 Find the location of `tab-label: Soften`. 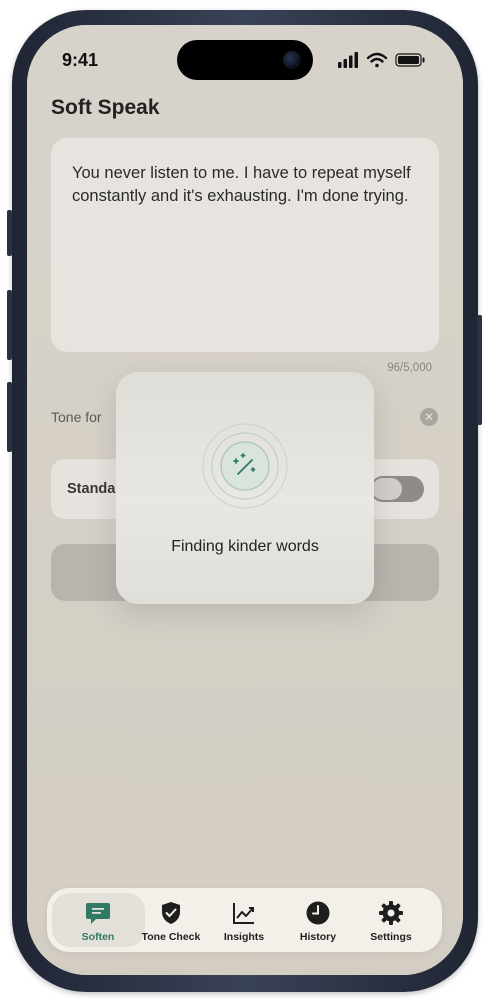

tab-label: Soften is located at coordinates (98, 937).